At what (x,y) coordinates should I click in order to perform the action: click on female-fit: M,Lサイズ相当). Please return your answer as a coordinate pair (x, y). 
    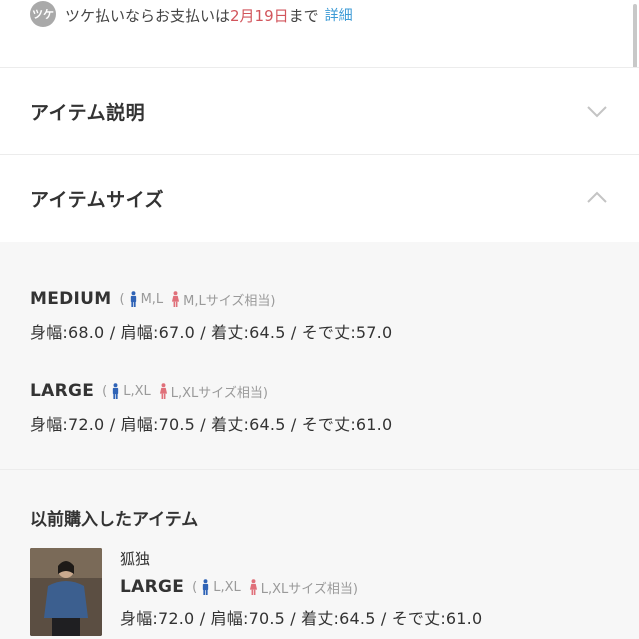
    Looking at the image, I should click on (229, 301).